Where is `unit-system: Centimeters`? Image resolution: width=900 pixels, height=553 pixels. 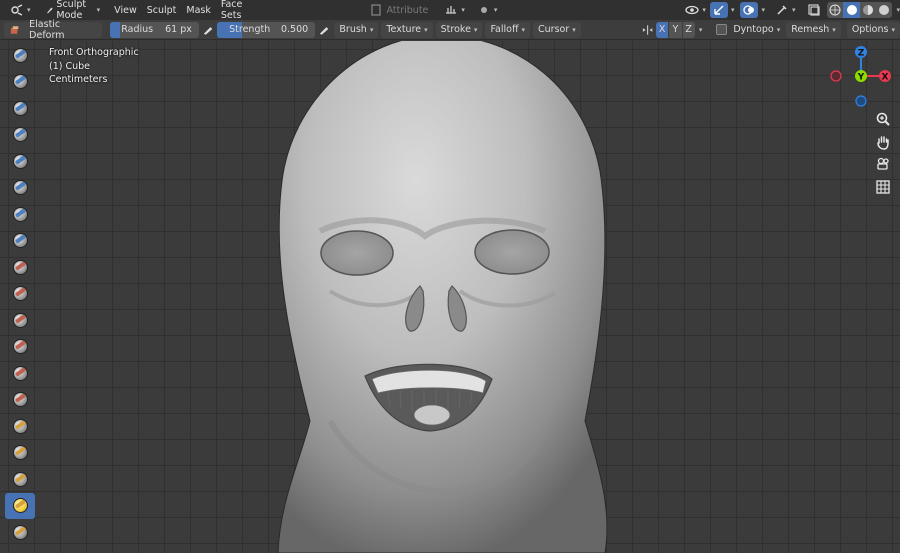 unit-system: Centimeters is located at coordinates (78, 79).